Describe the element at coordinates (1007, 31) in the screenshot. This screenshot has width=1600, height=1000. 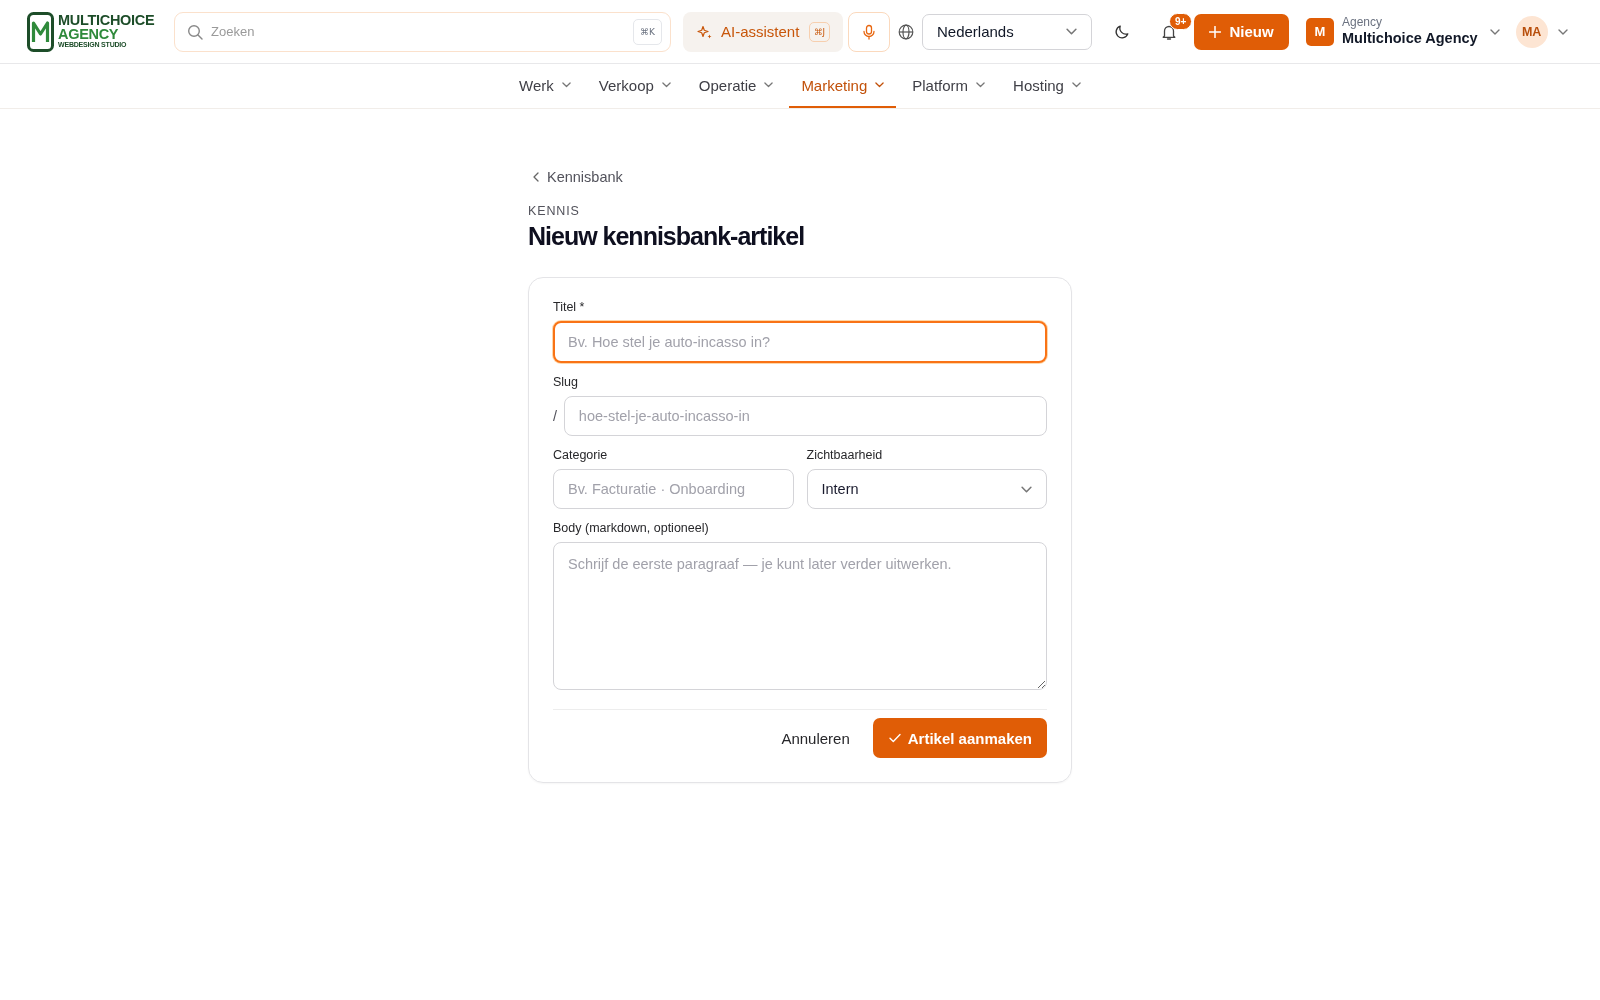
I see `language-select: Nederlands` at that location.